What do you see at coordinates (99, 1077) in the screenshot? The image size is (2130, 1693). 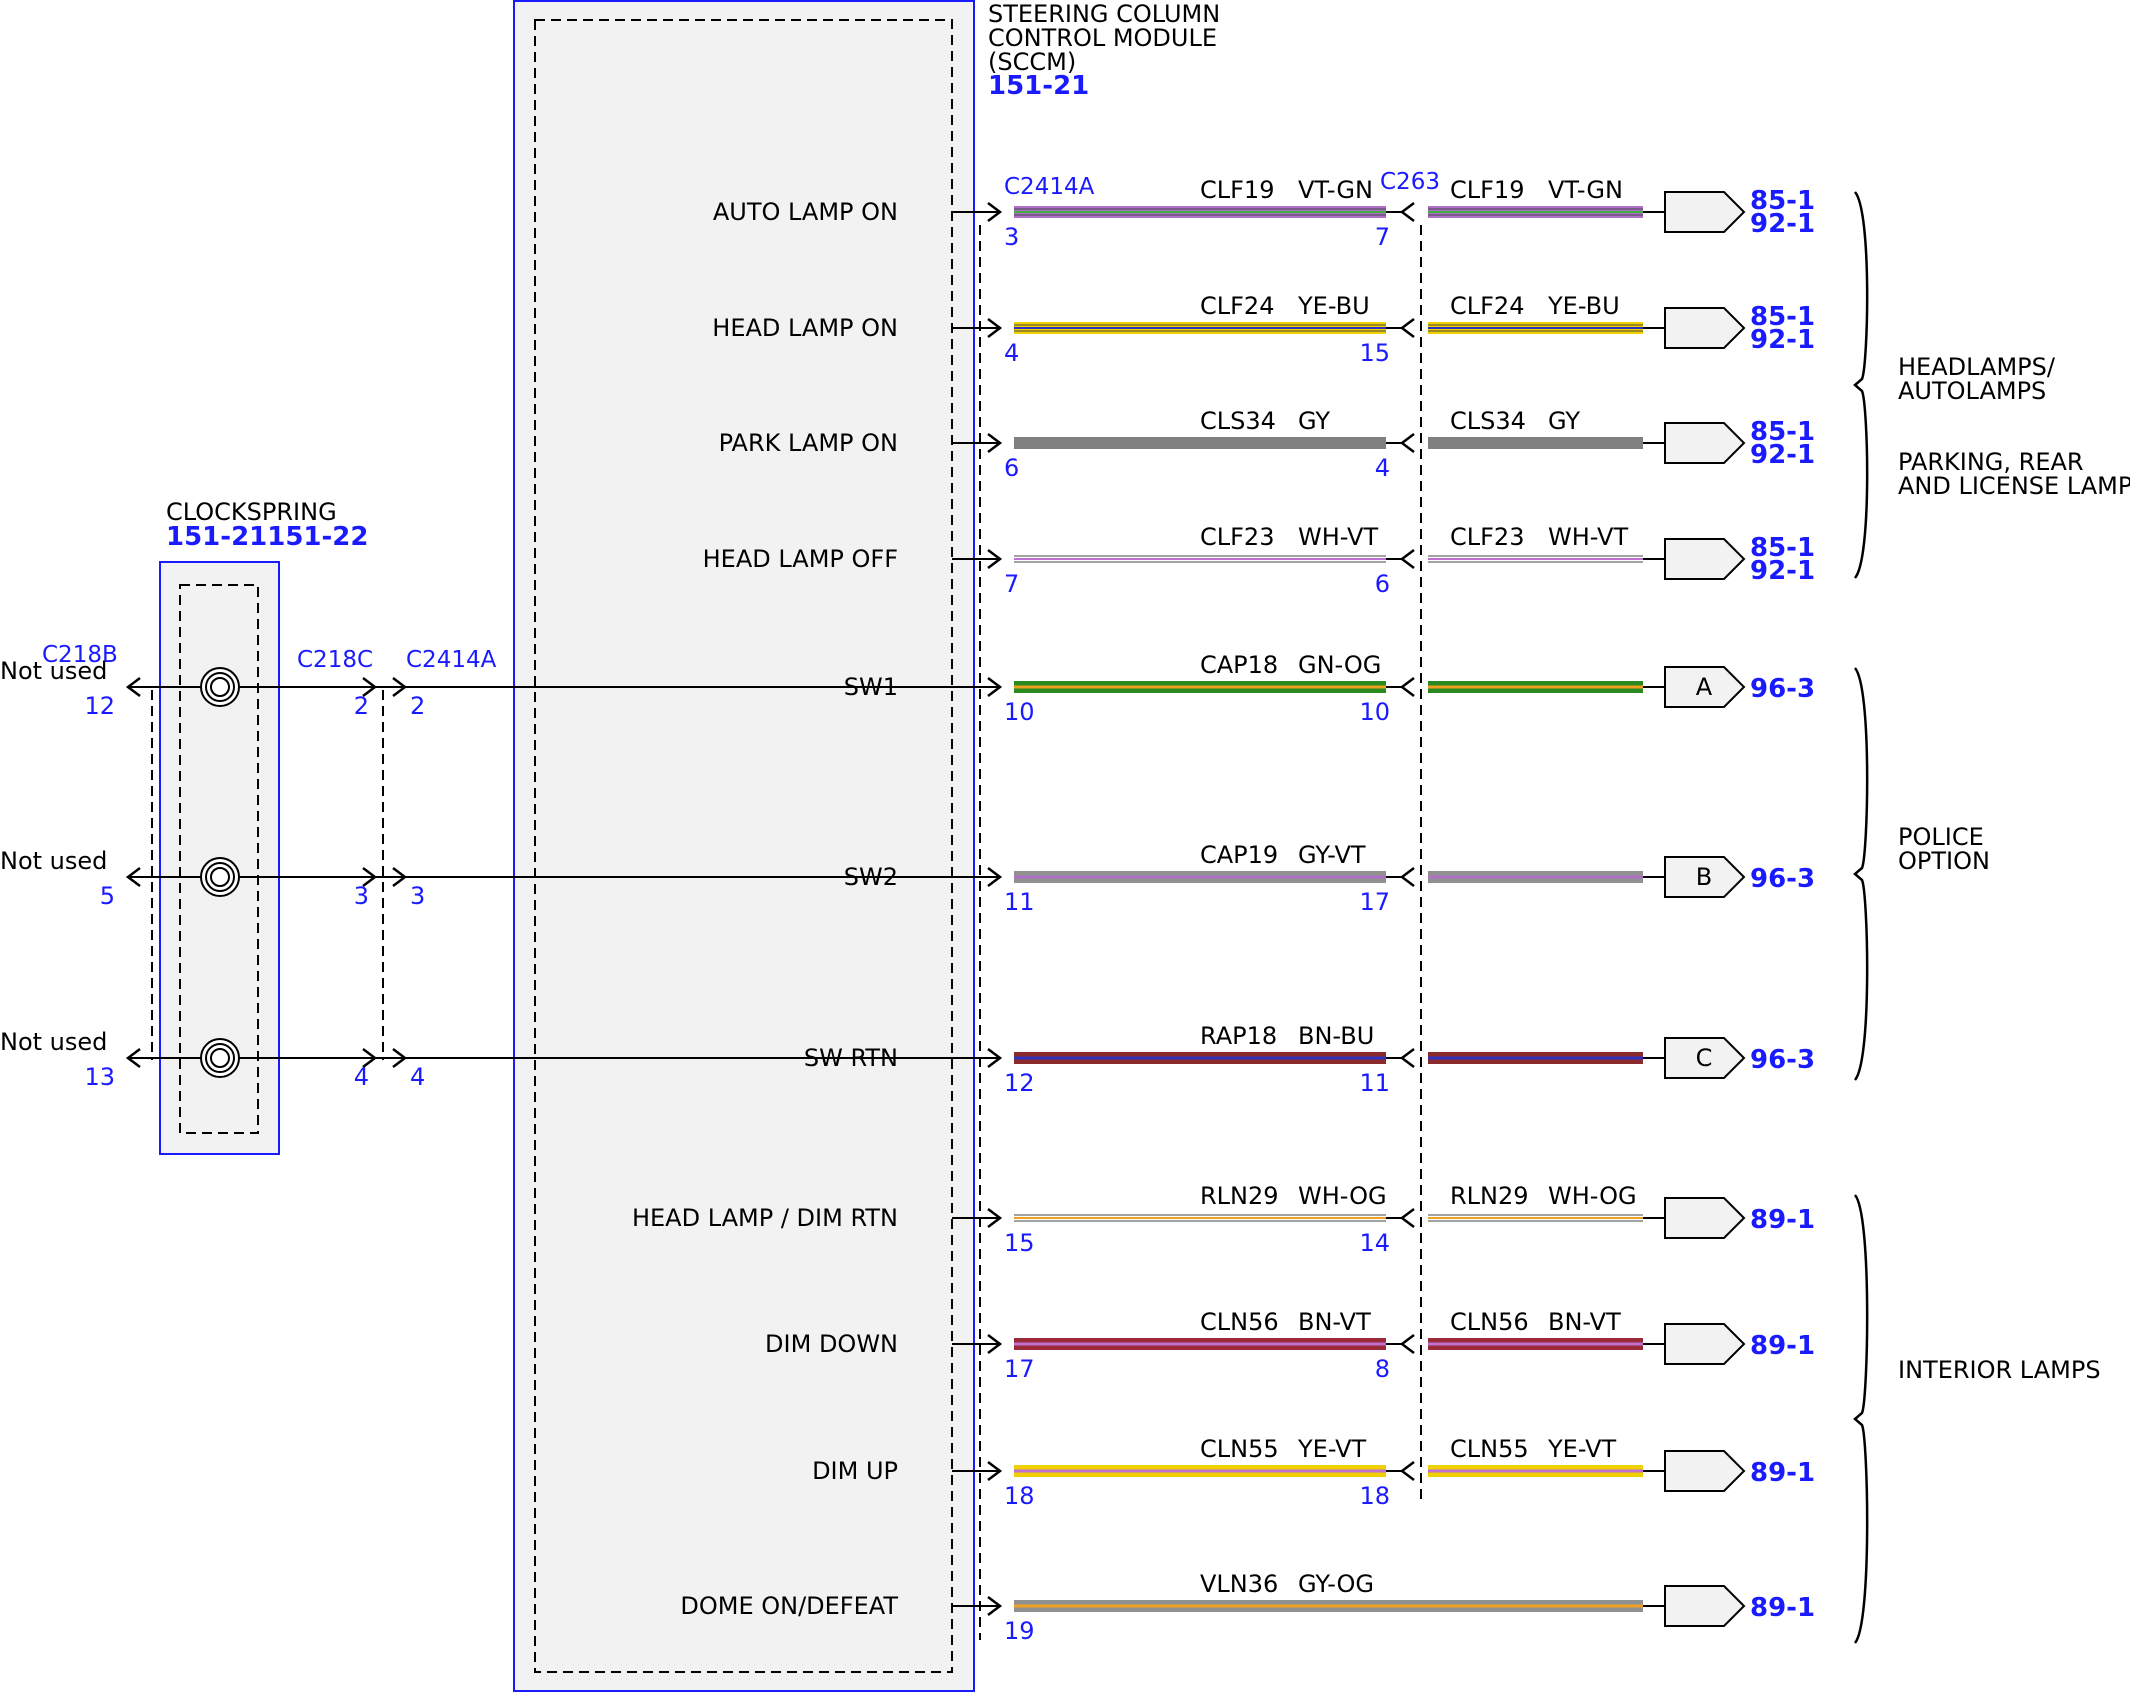 I see `c218b-pin-number: 13` at bounding box center [99, 1077].